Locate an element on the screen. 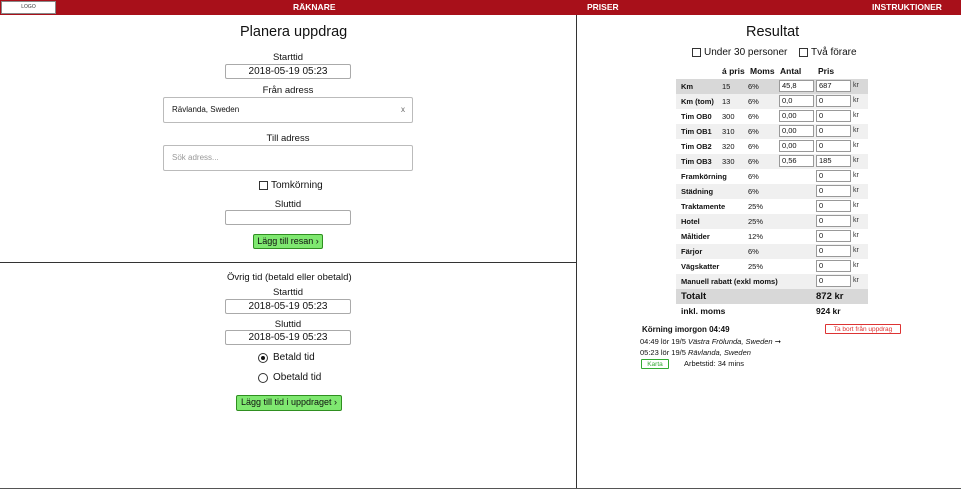  table-row: Km 15 6% 45,8 687 kr is located at coordinates (772, 86).